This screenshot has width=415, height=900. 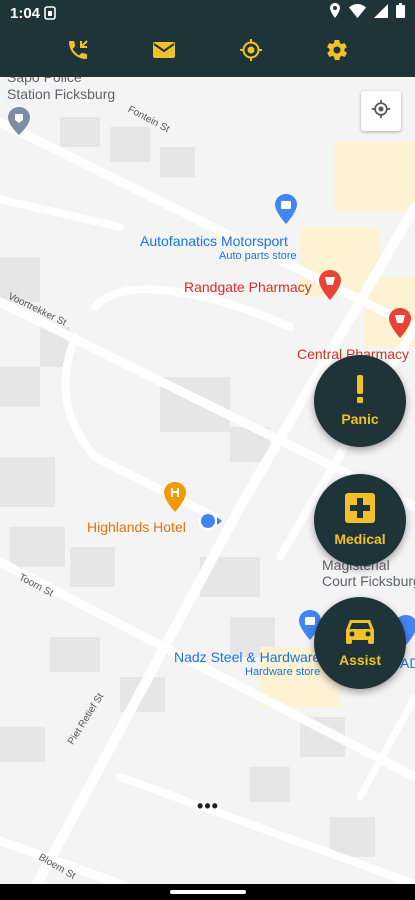 I want to click on shopping-pin-icon, so click(x=286, y=211).